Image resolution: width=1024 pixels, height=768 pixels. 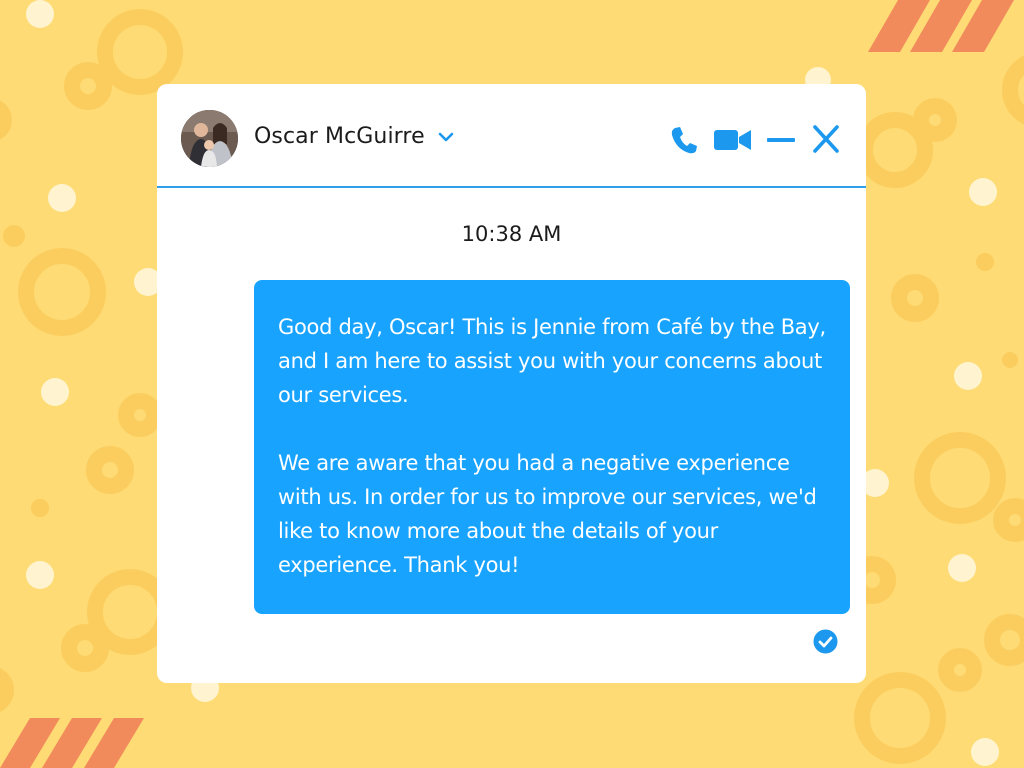 I want to click on minus-icon, so click(x=781, y=139).